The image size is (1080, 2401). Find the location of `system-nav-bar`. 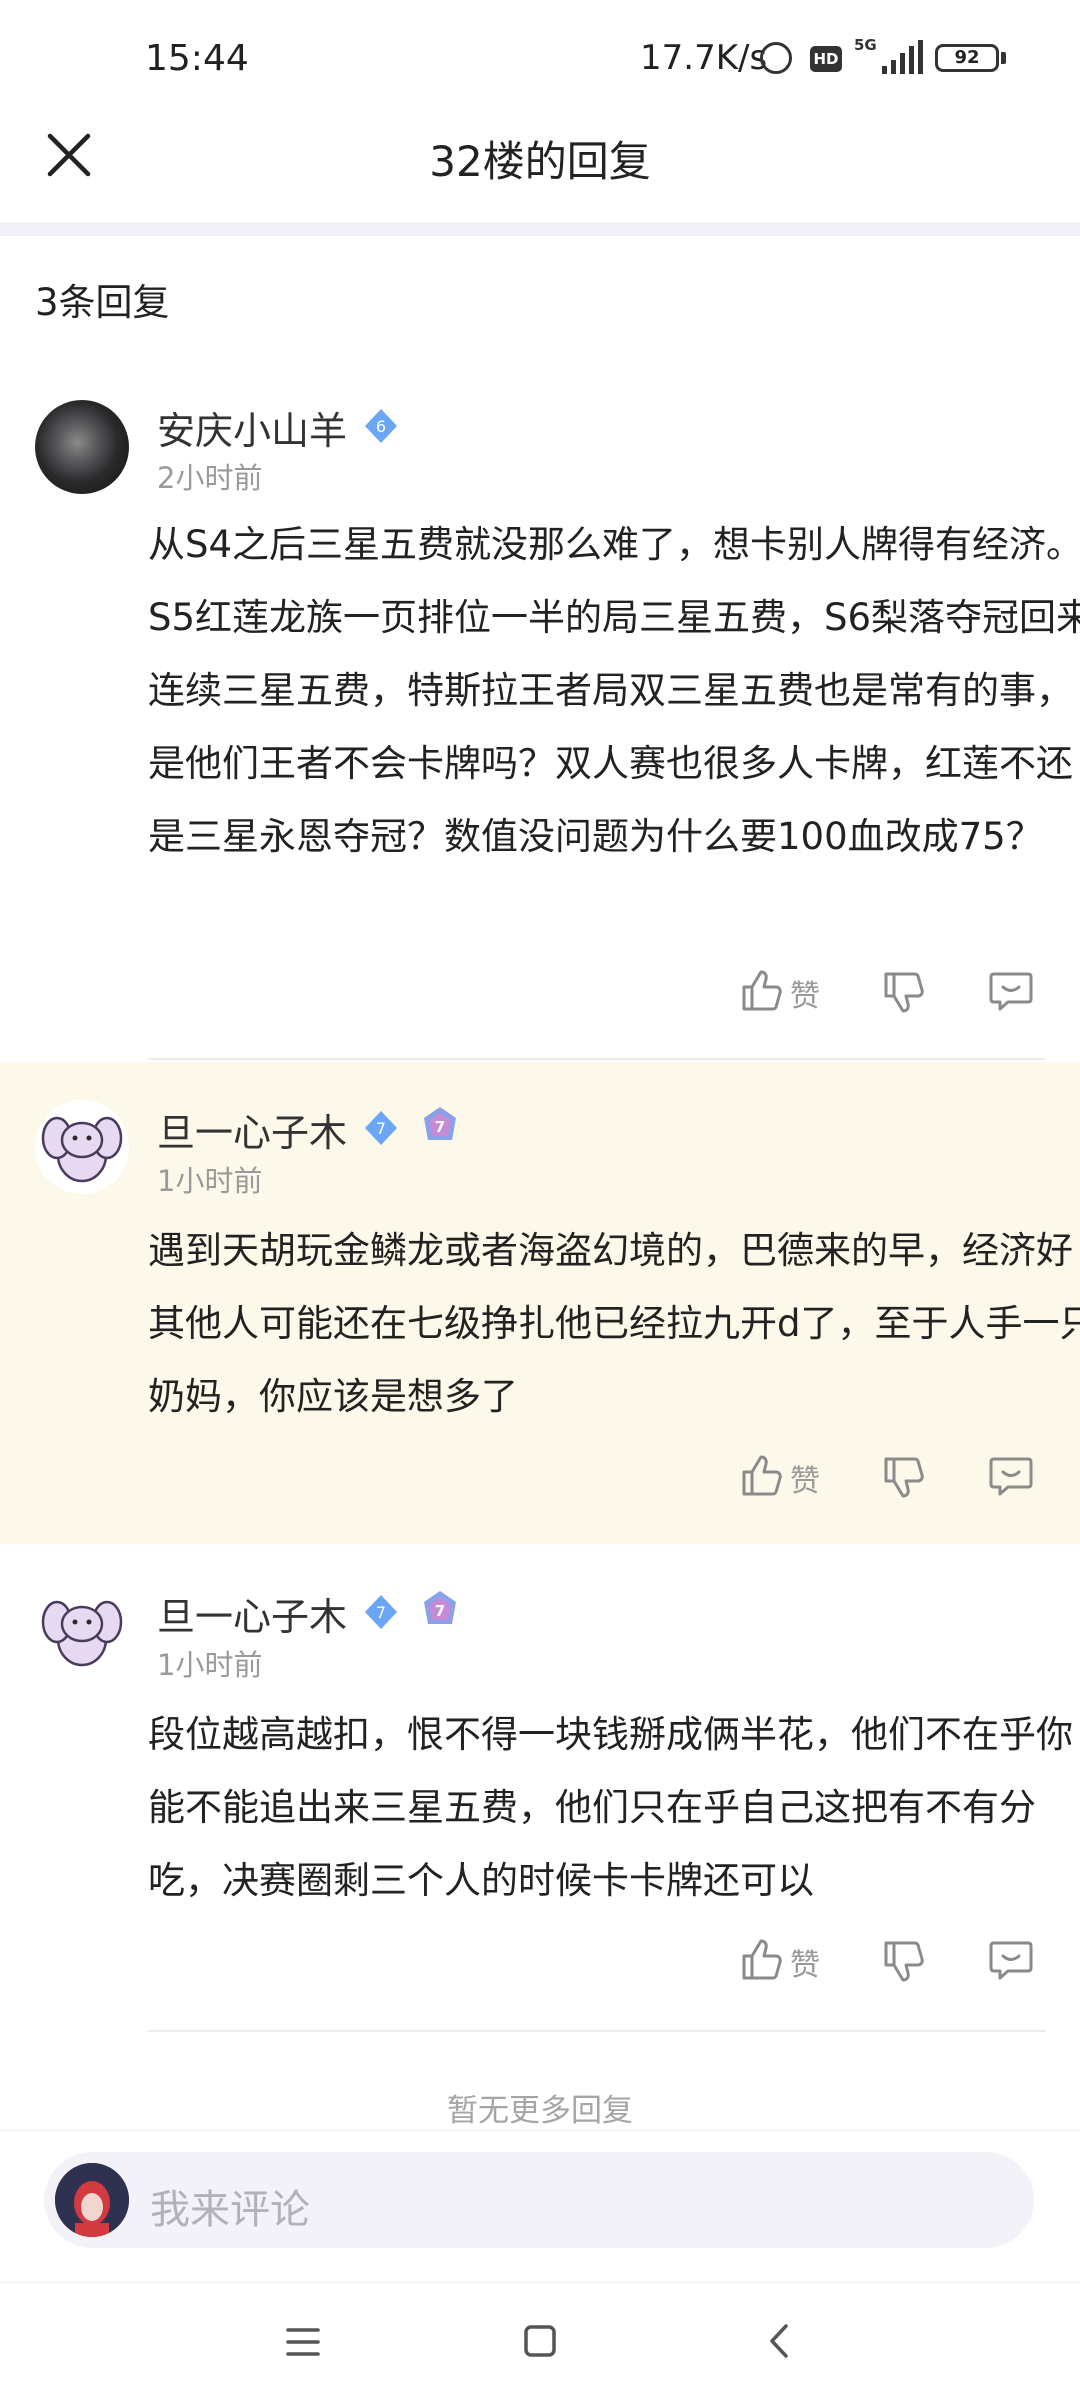

system-nav-bar is located at coordinates (540, 2341).